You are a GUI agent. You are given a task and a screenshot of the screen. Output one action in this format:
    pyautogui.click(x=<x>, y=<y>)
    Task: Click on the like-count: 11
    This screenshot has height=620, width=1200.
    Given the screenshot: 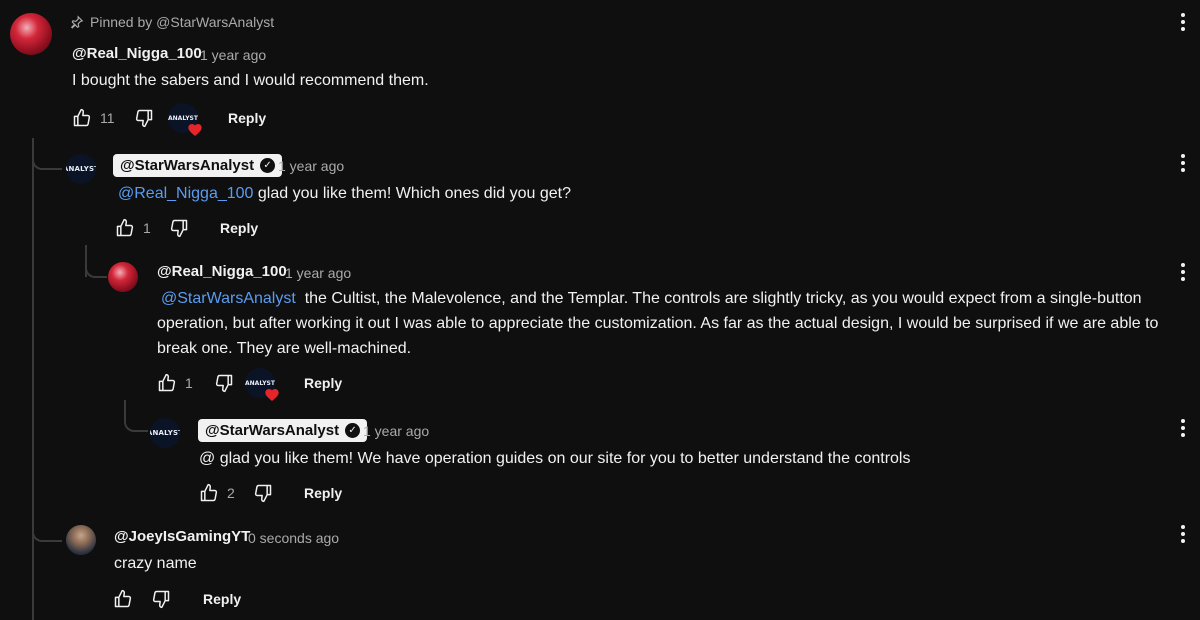 What is the action you would take?
    pyautogui.click(x=107, y=118)
    